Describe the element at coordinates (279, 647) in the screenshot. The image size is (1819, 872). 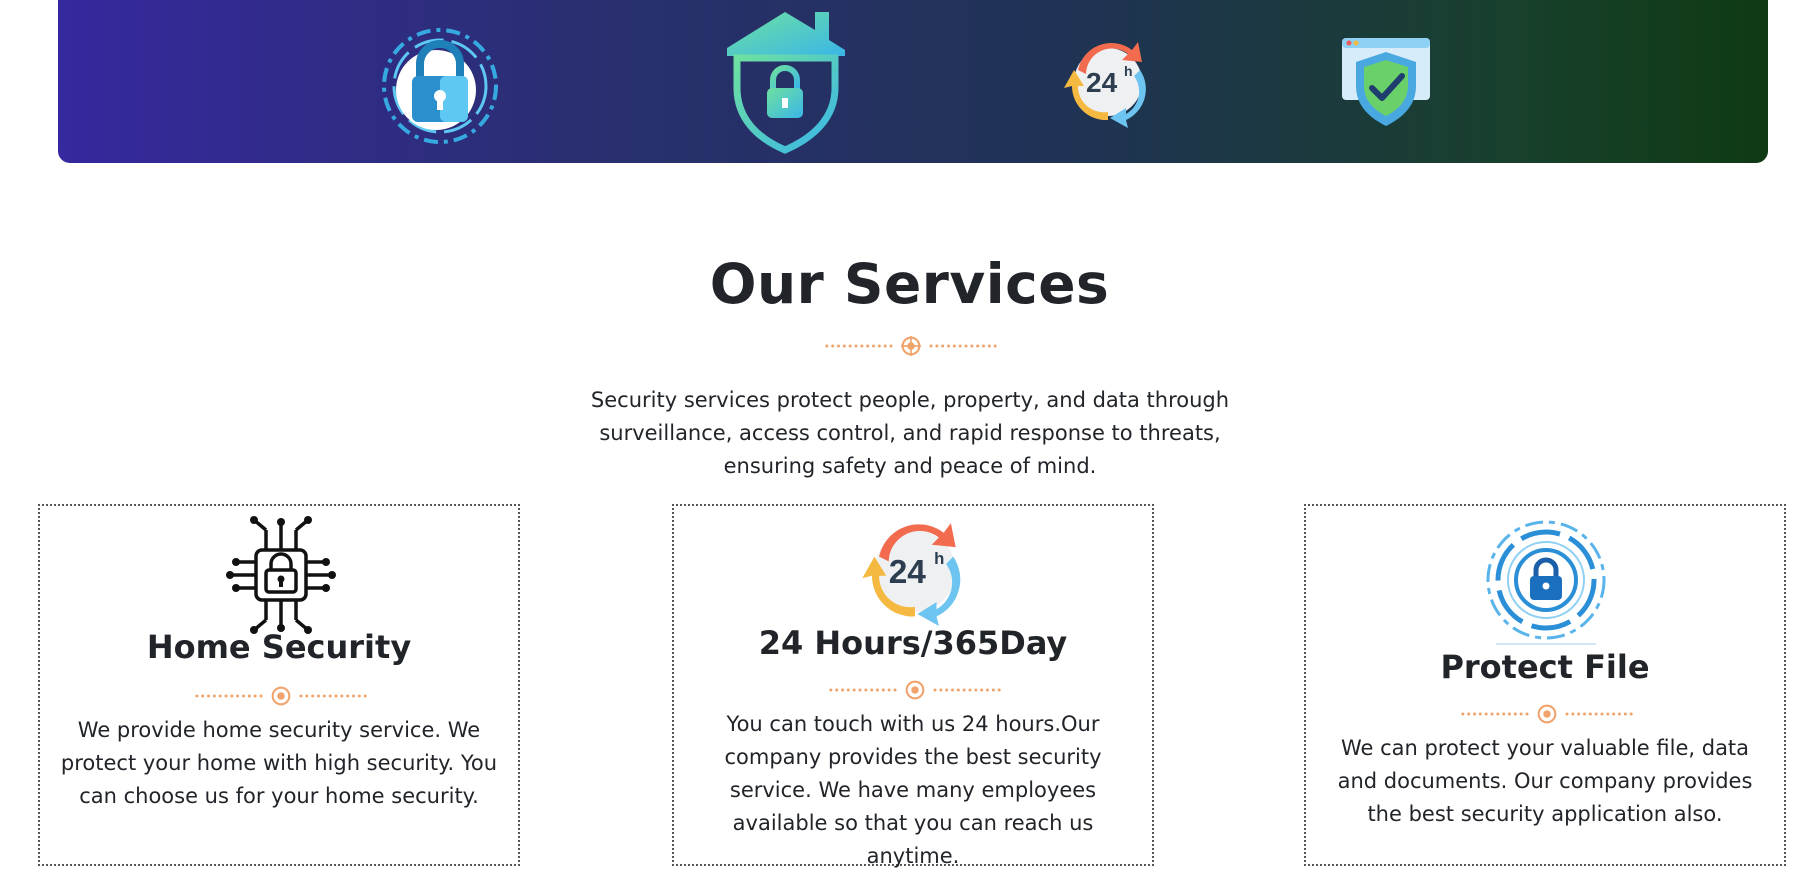
I see `card-title: Home Security` at that location.